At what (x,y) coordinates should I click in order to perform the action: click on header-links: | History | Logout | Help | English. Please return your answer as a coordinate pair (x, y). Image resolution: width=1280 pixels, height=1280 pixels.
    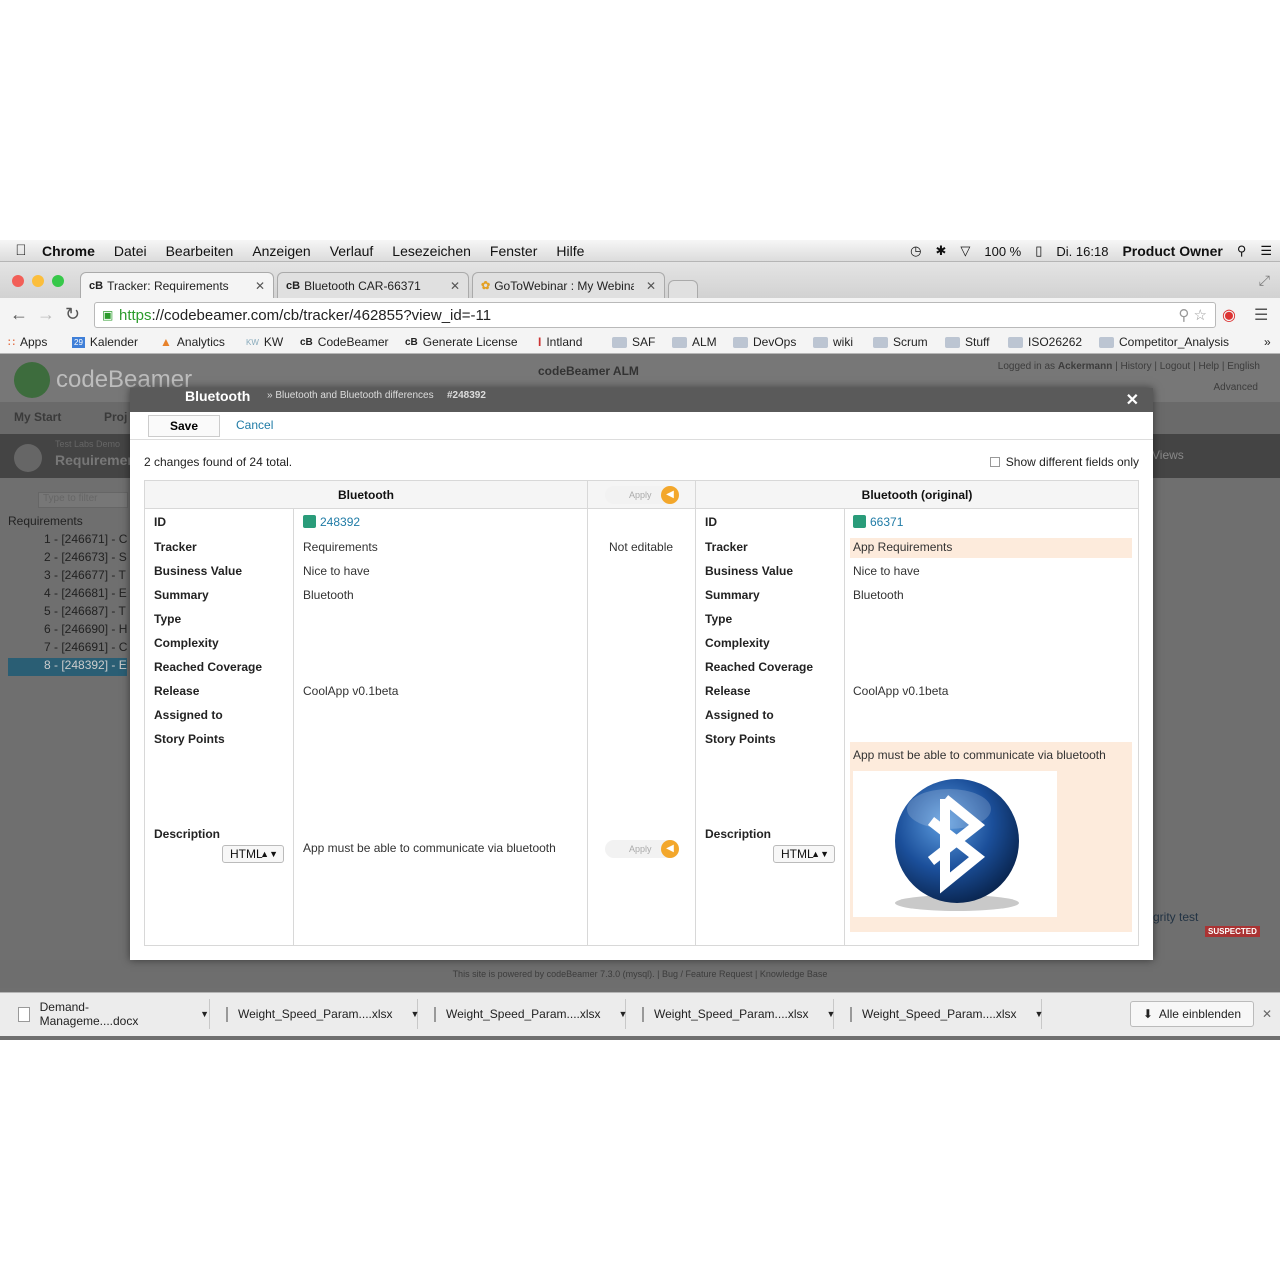
    Looking at the image, I should click on (1187, 366).